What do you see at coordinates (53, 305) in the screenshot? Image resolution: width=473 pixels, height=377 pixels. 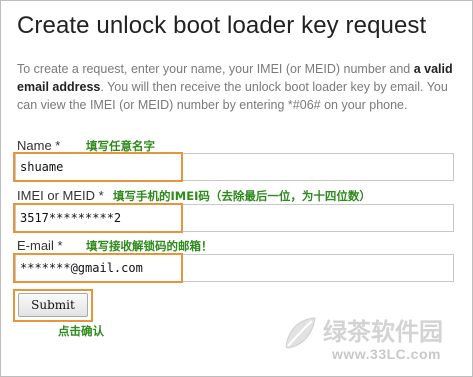 I see `submit-button: Submit` at bounding box center [53, 305].